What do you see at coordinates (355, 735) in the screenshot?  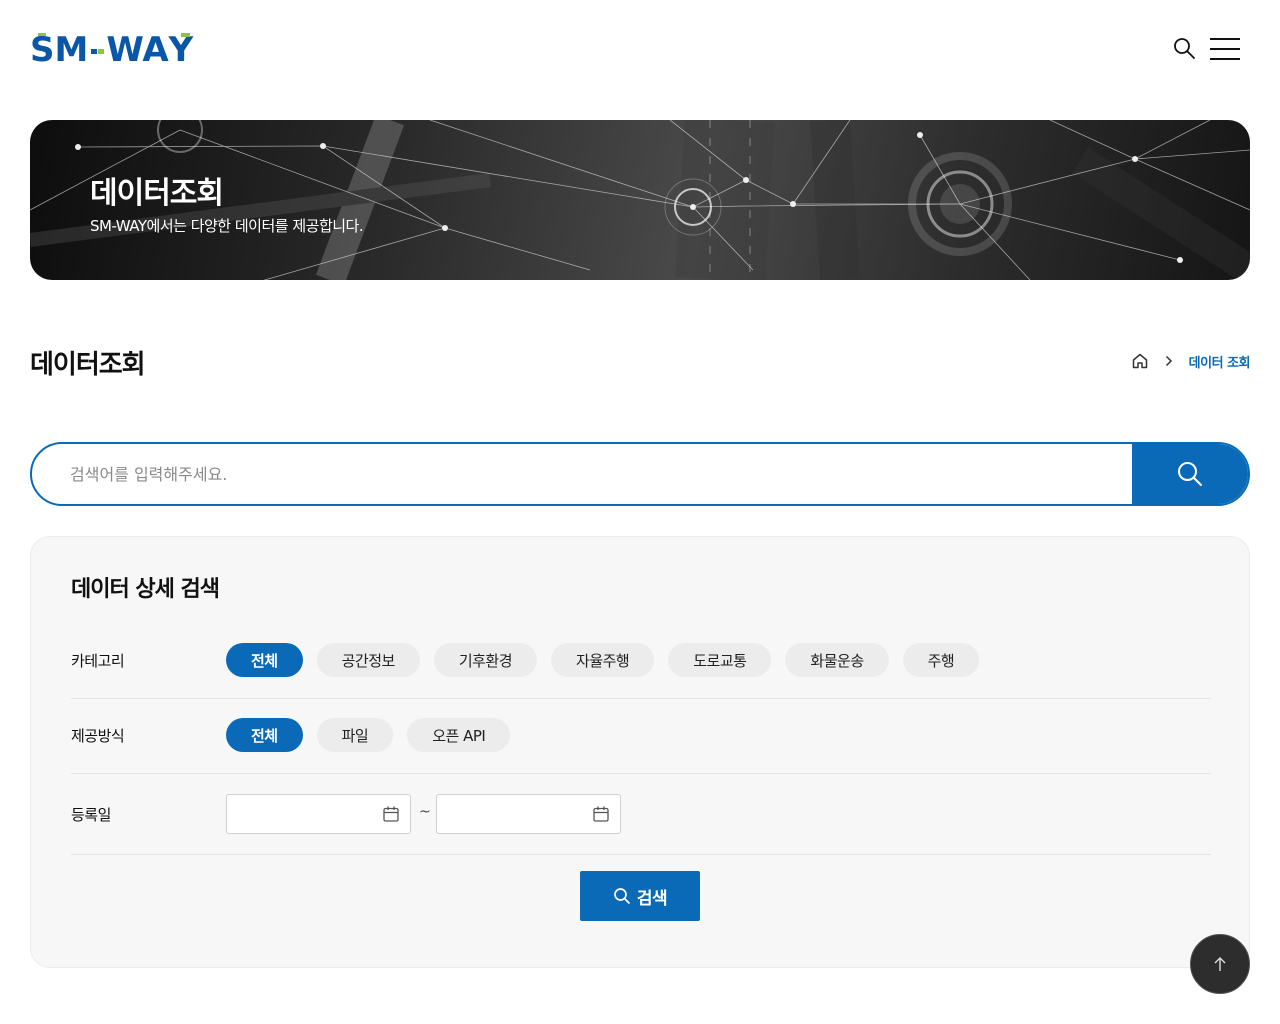 I see `provision-chip-file: 파일` at bounding box center [355, 735].